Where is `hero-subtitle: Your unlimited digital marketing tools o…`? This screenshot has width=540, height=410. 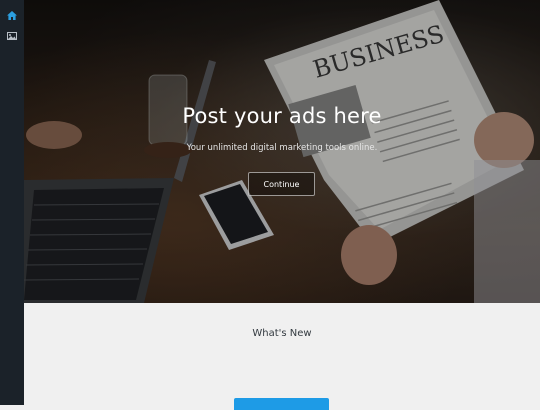
hero-subtitle: Your unlimited digital marketing tools o… is located at coordinates (282, 148).